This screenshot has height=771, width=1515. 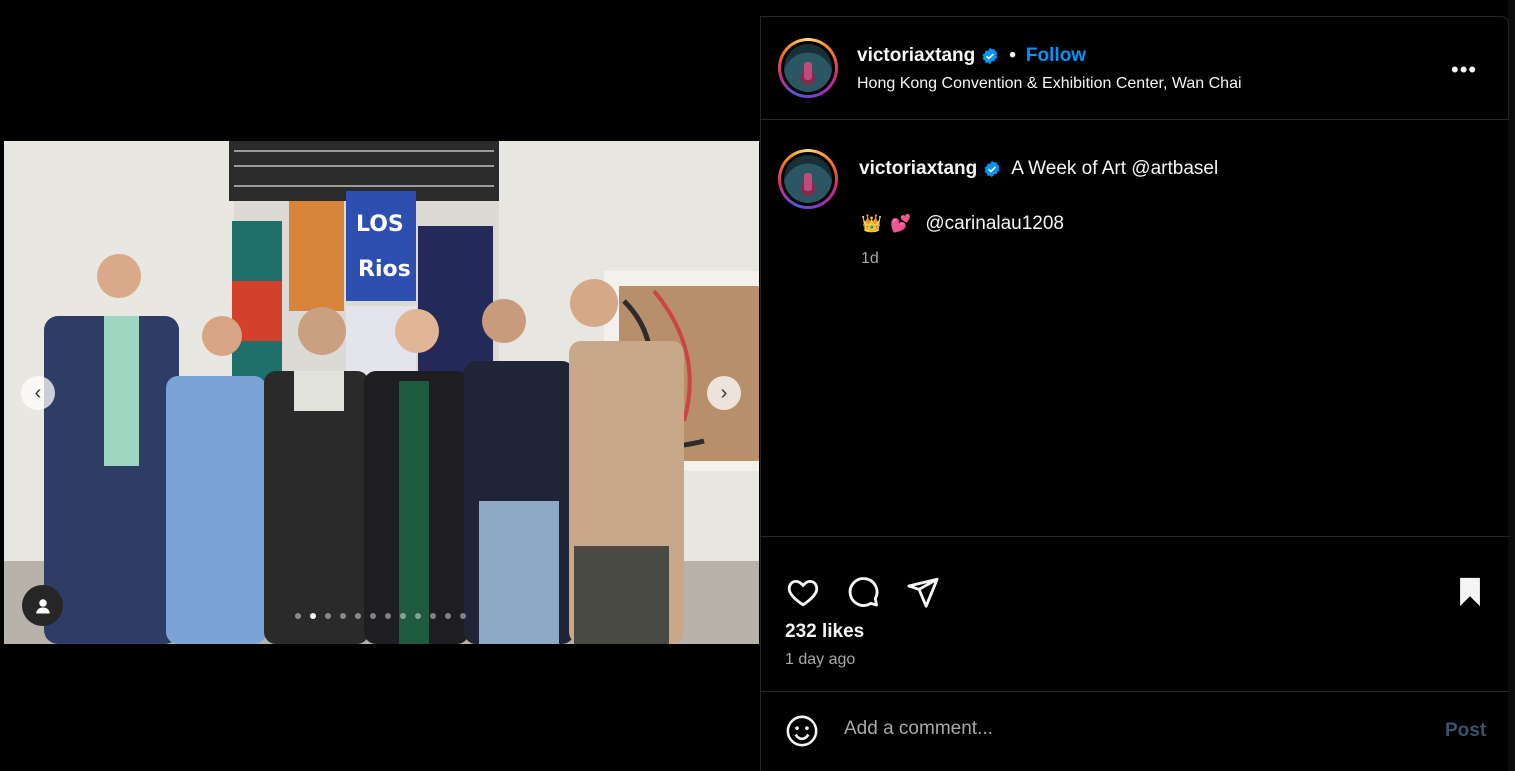 I want to click on svg-text: LOS, so click(x=380, y=224).